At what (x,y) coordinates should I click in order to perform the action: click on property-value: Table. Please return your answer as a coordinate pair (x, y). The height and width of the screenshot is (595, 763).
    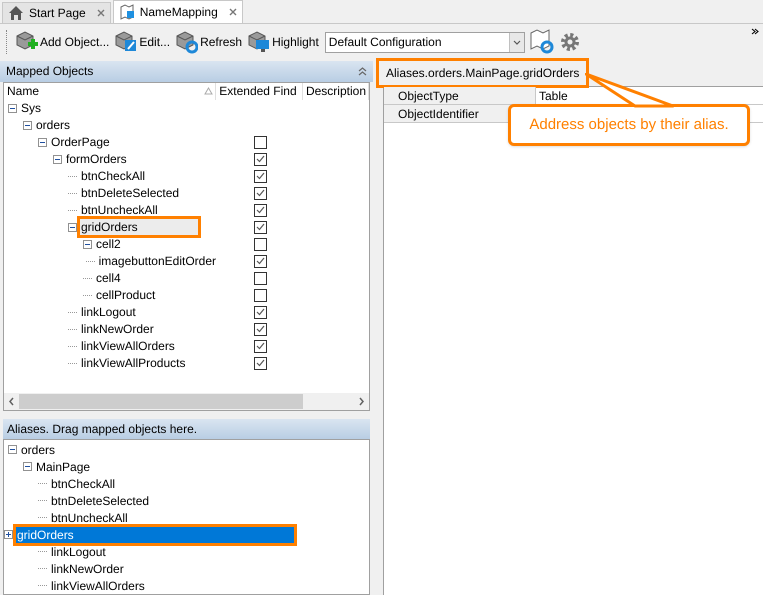
    Looking at the image, I should click on (553, 95).